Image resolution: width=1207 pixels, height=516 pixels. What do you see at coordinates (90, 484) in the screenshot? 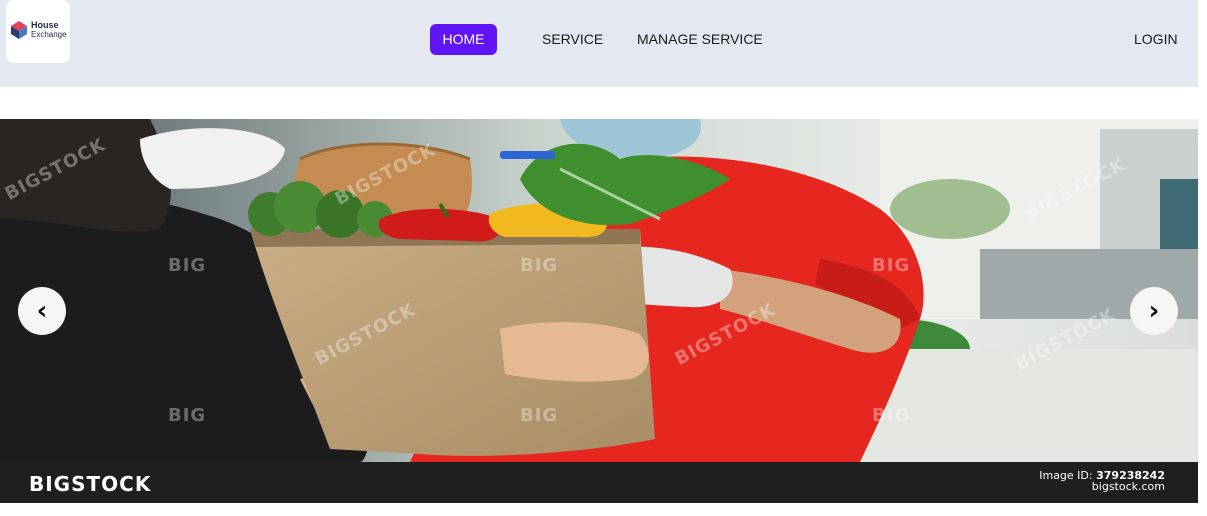
I see `stock-brand: BIGSTOCK` at bounding box center [90, 484].